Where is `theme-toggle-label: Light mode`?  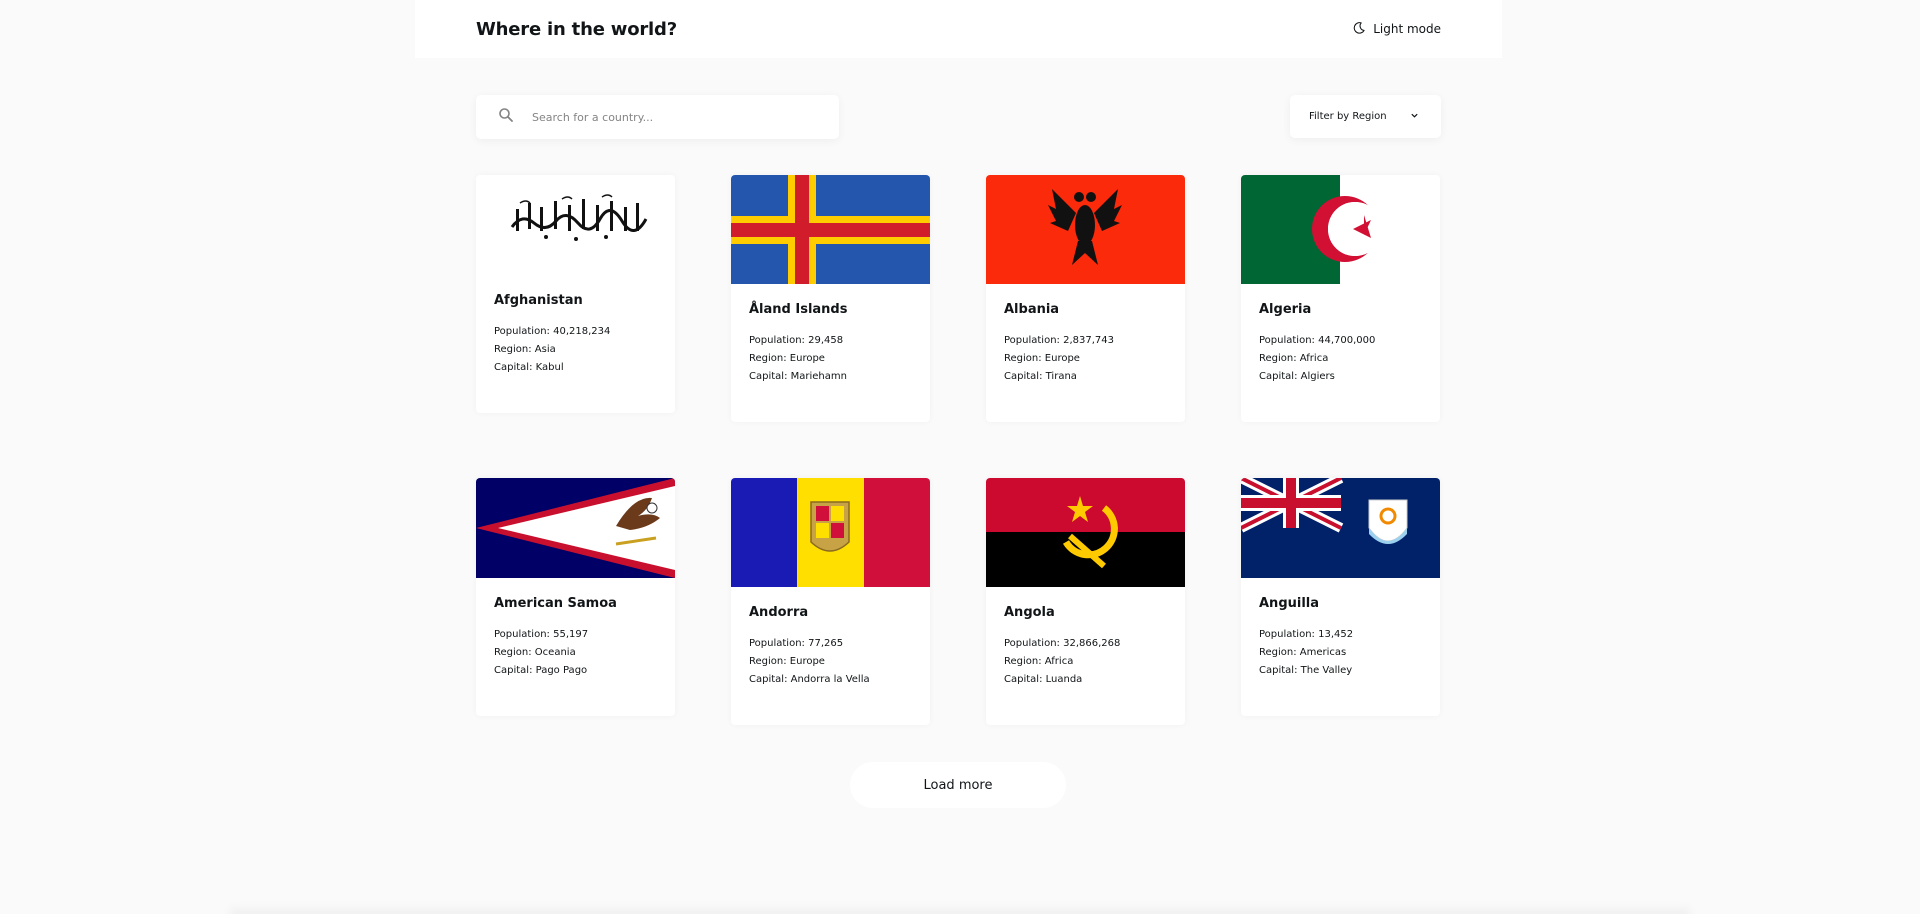
theme-toggle-label: Light mode is located at coordinates (1407, 29).